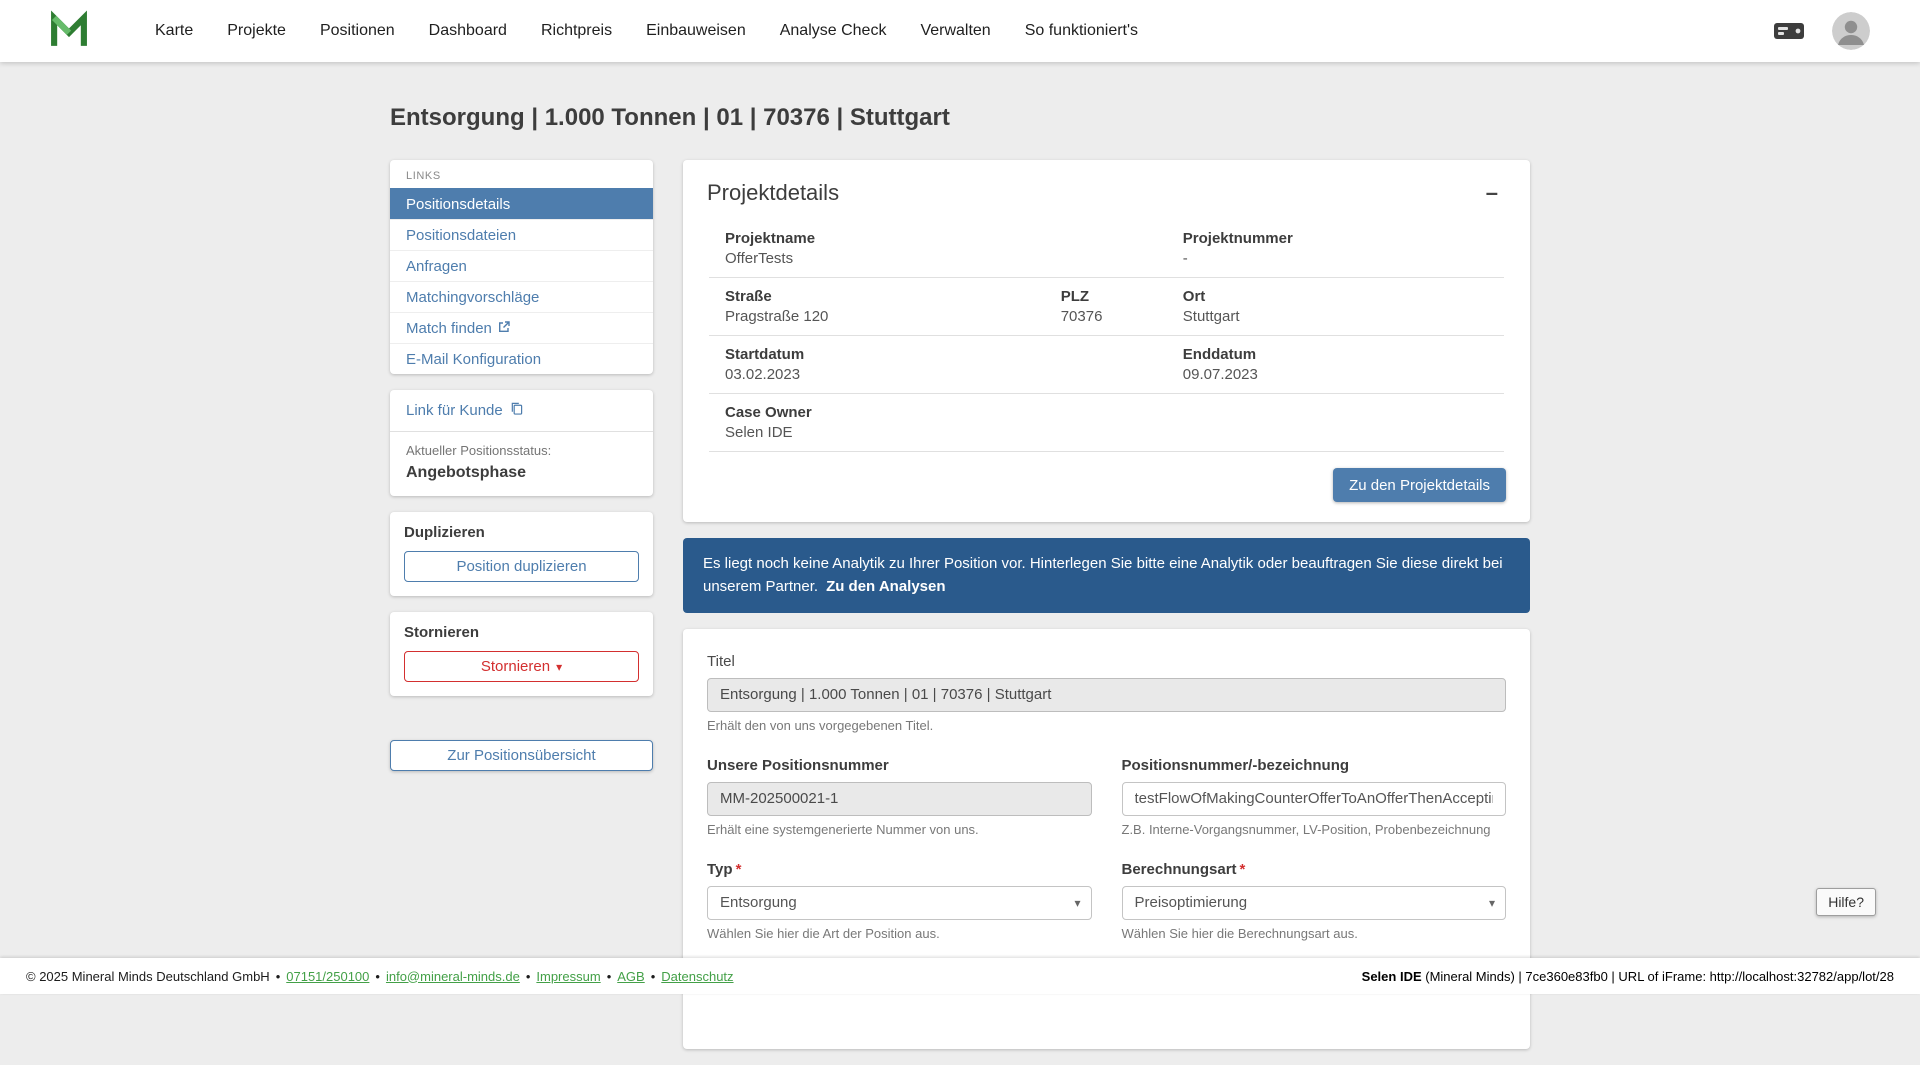 The height and width of the screenshot is (1065, 1920). Describe the element at coordinates (1335, 374) in the screenshot. I see `enddatum-value: 09.07.2023` at that location.